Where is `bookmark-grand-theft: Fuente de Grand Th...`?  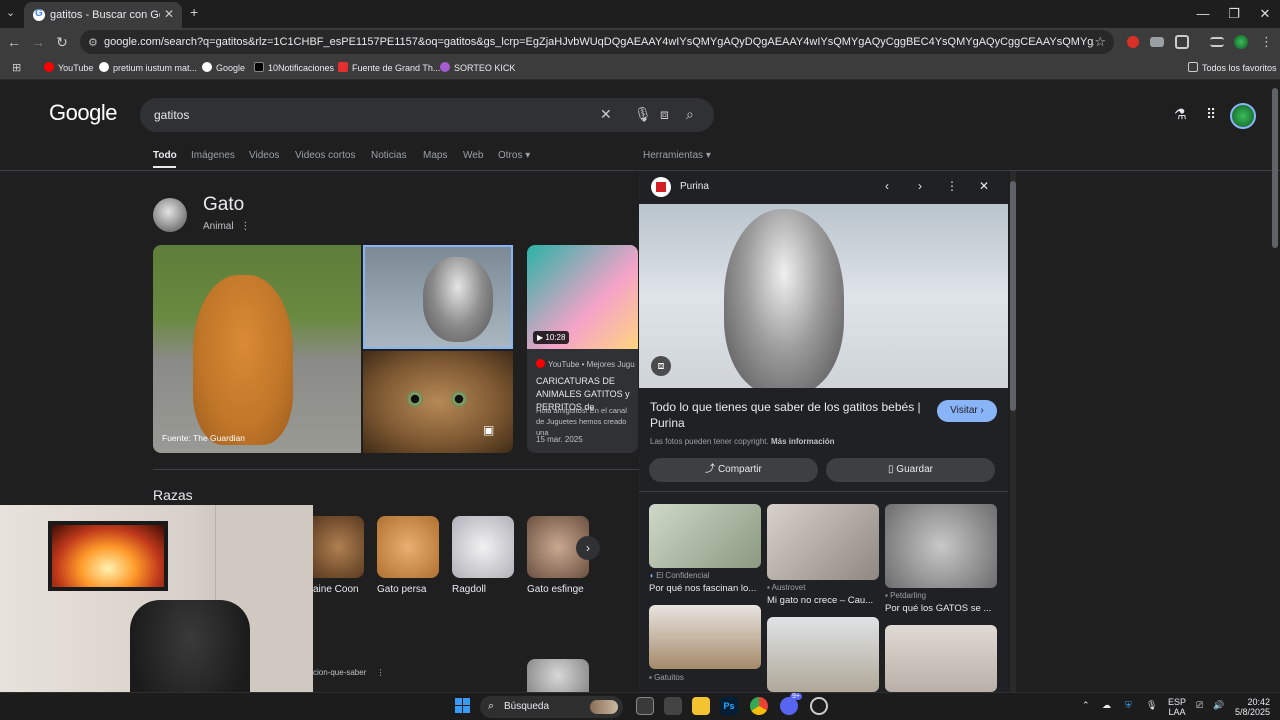 bookmark-grand-theft: Fuente de Grand Th... is located at coordinates (389, 67).